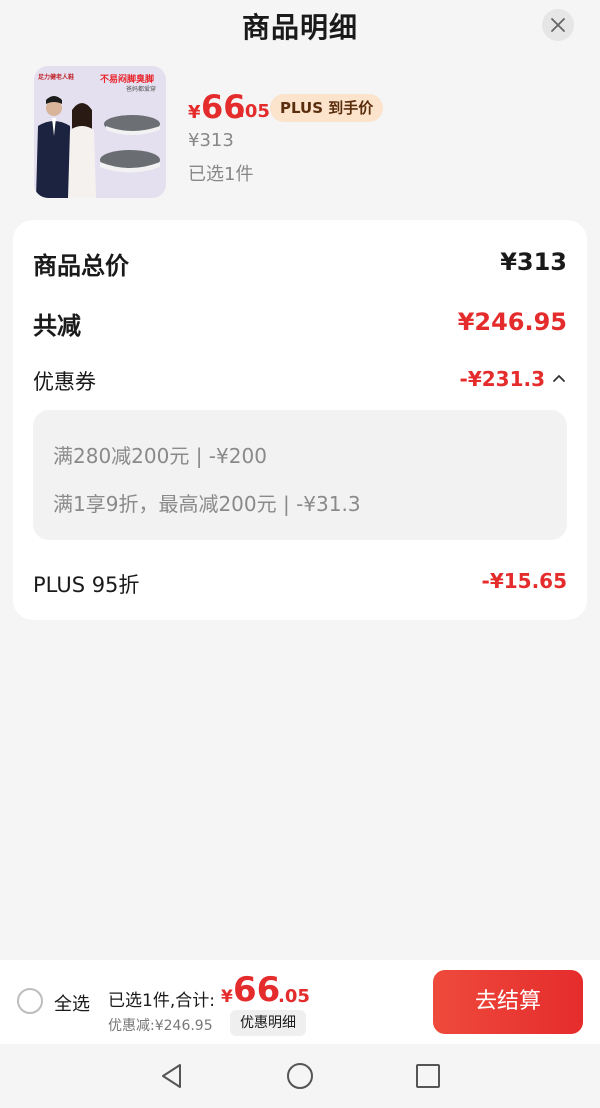 The image size is (600, 1108). Describe the element at coordinates (30, 1001) in the screenshot. I see `select-all-checkbox` at that location.